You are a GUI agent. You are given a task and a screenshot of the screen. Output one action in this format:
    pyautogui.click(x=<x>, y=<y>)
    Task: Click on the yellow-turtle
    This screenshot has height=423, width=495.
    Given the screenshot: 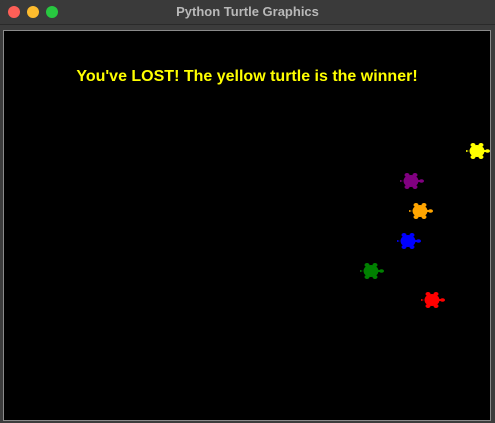 What is the action you would take?
    pyautogui.click(x=478, y=151)
    